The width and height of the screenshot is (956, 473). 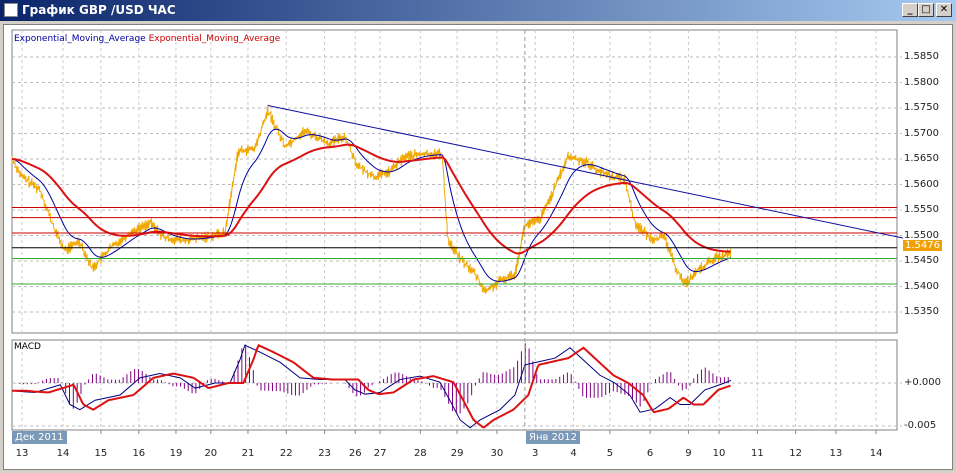 I want to click on x-axis-label: 4, so click(x=573, y=453).